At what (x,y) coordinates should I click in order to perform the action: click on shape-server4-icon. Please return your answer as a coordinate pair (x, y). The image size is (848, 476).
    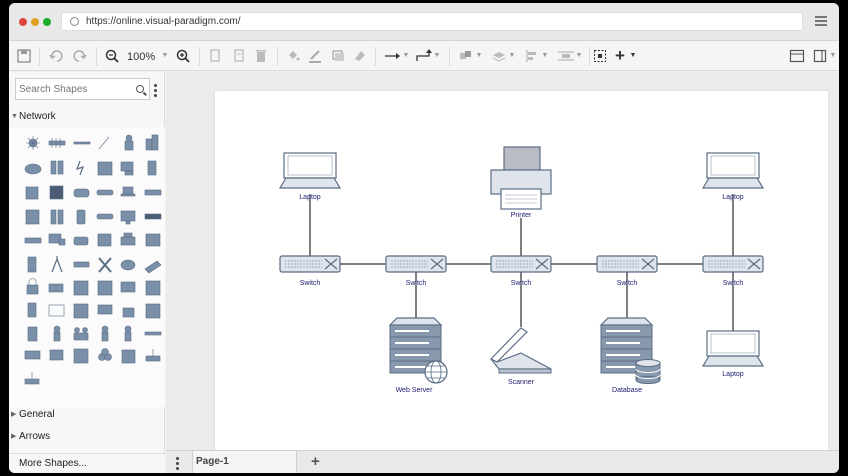
    Looking at the image, I should click on (81, 356).